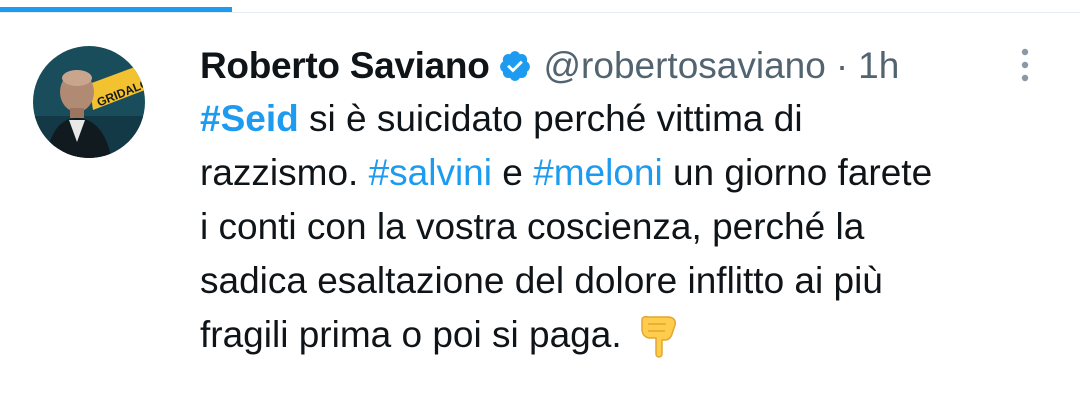 This screenshot has height=410, width=1080. What do you see at coordinates (284, 172) in the screenshot?
I see `tweet-text-segment: razzismo.` at bounding box center [284, 172].